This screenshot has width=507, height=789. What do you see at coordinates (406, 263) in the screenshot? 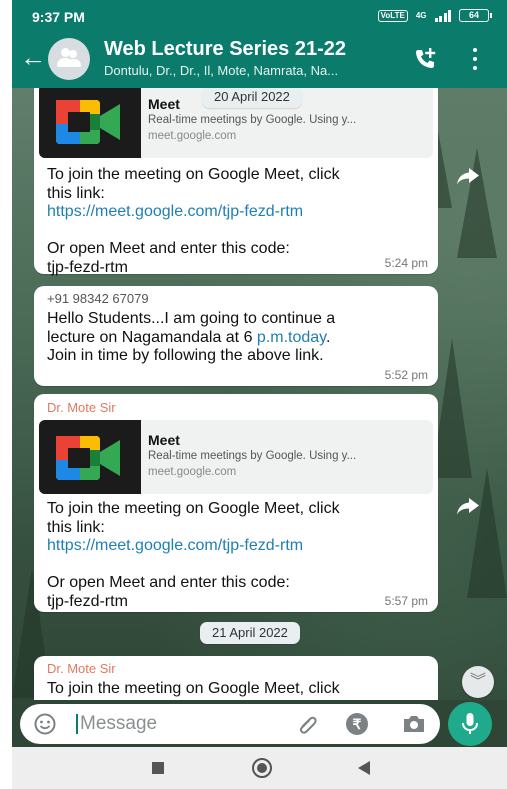
I see `message-time: 5:24 pm` at bounding box center [406, 263].